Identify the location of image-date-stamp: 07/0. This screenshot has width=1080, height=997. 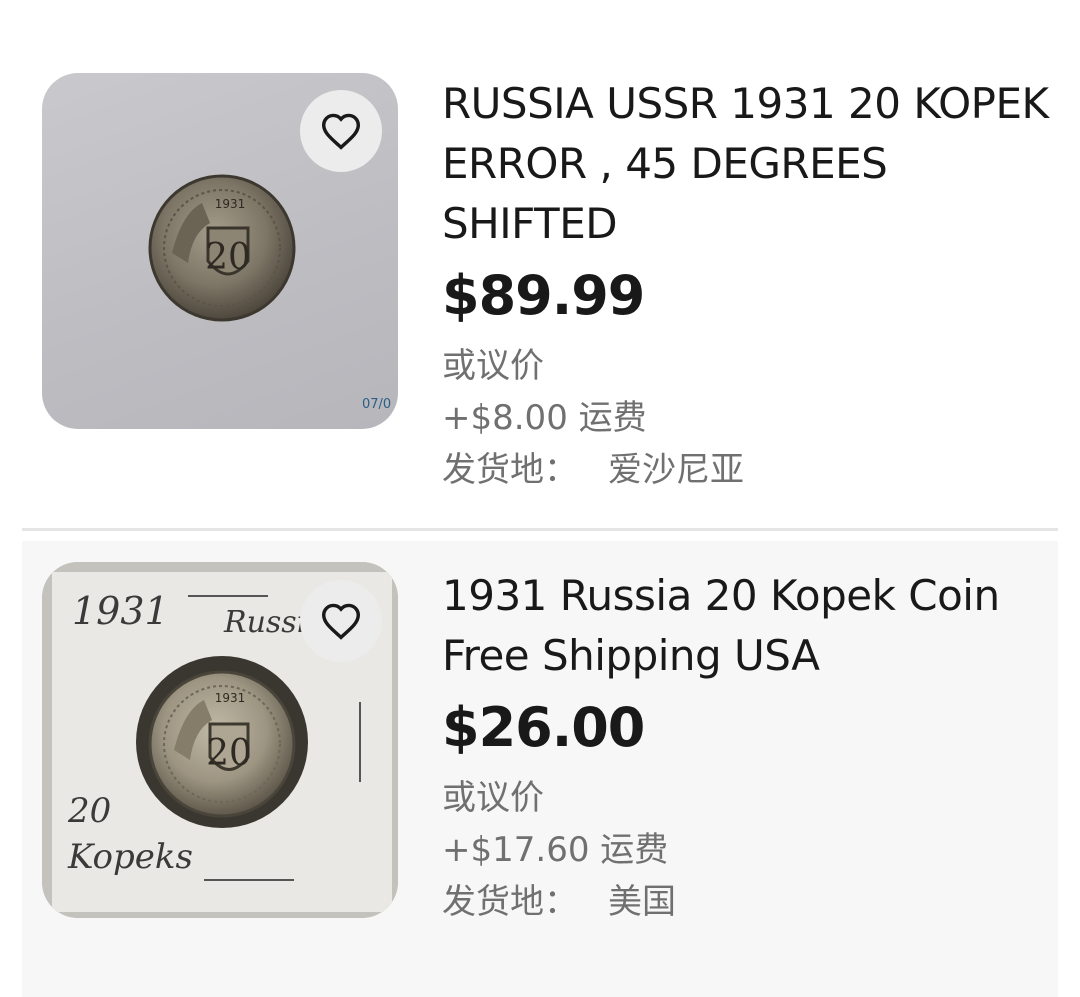
(376, 404).